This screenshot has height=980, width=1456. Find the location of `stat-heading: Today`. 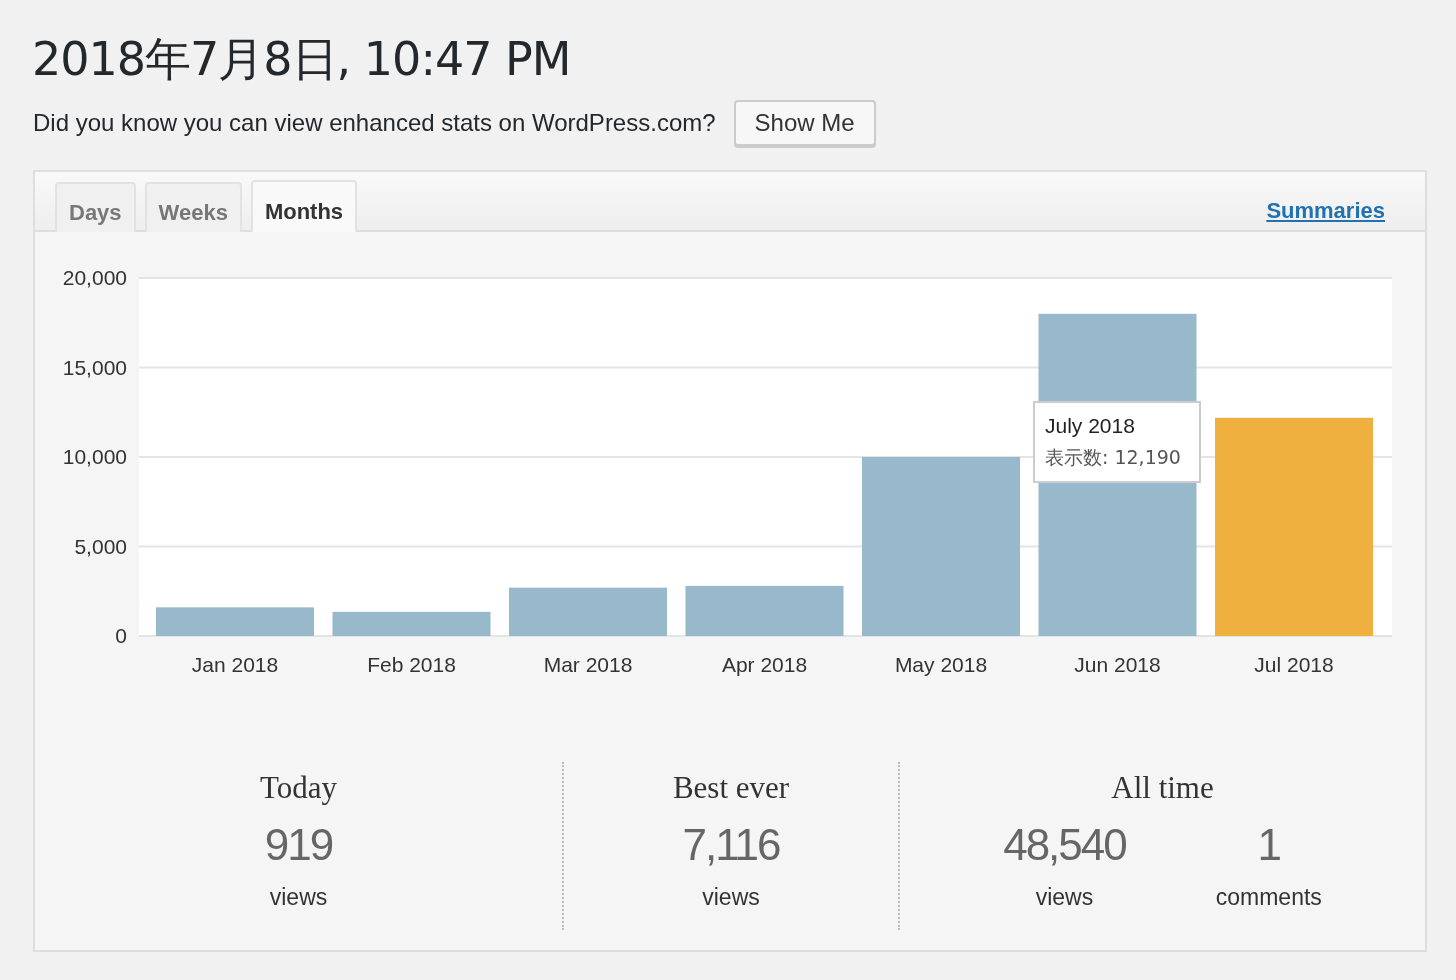

stat-heading: Today is located at coordinates (298, 788).